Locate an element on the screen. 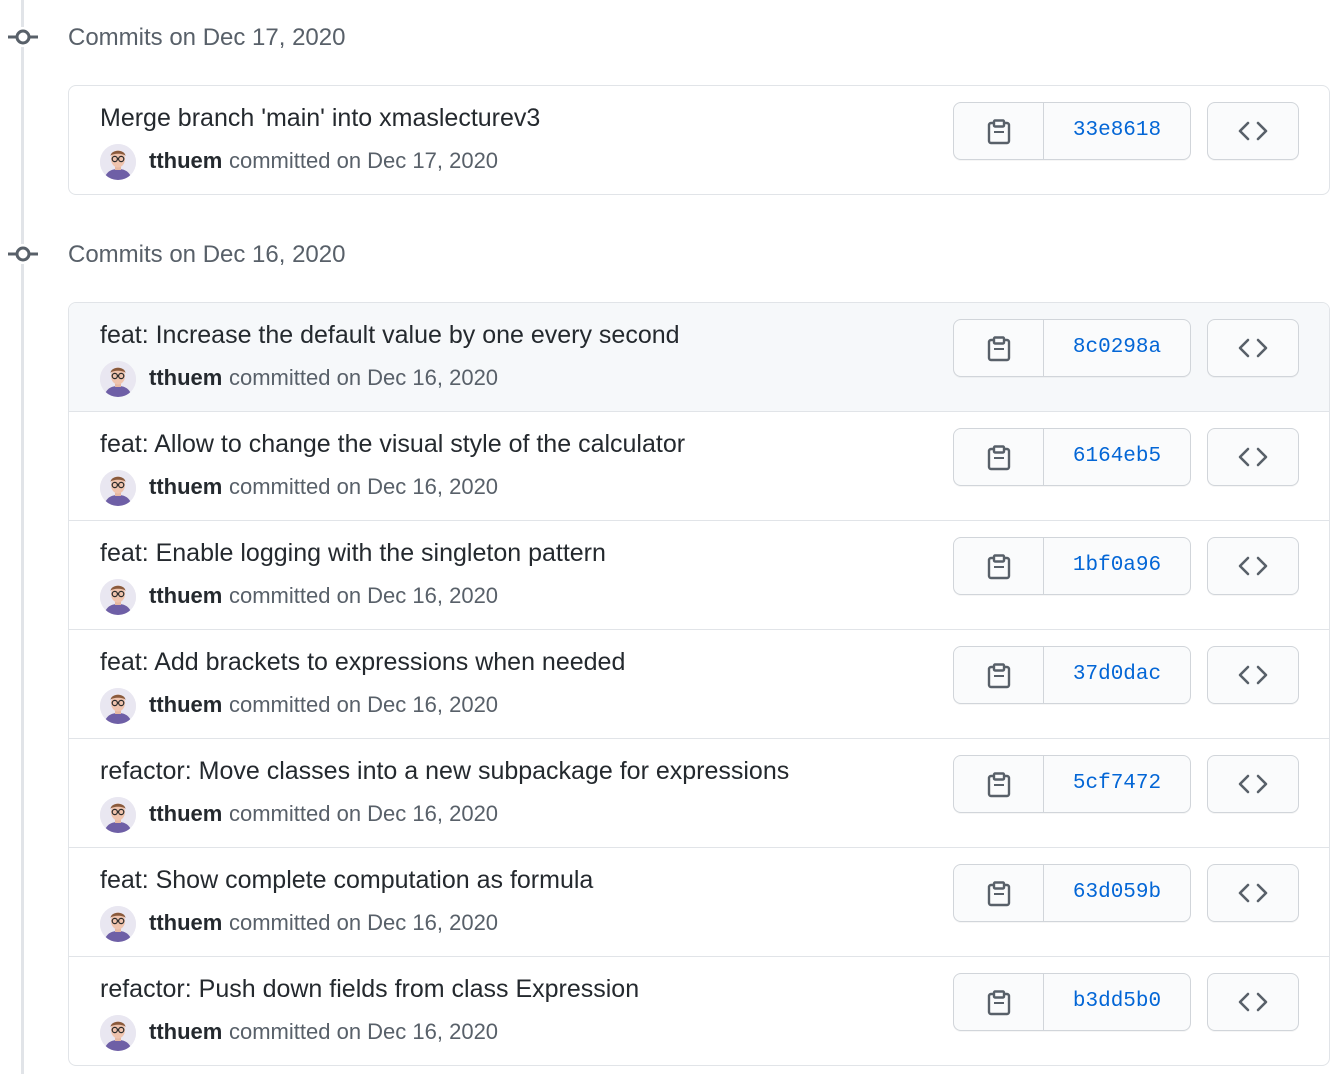 The height and width of the screenshot is (1074, 1338). sha-button-group: 5cf7472 is located at coordinates (1072, 784).